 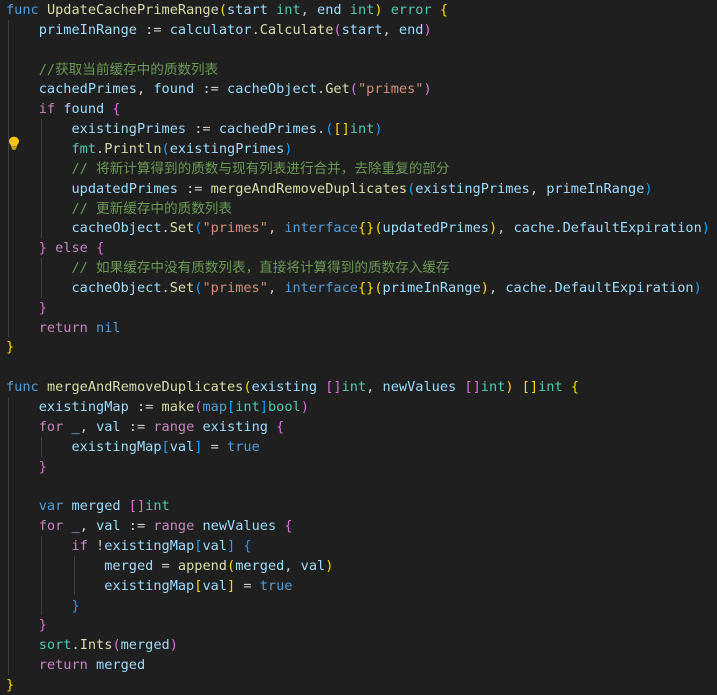 What do you see at coordinates (84, 109) in the screenshot?
I see `code-token: found` at bounding box center [84, 109].